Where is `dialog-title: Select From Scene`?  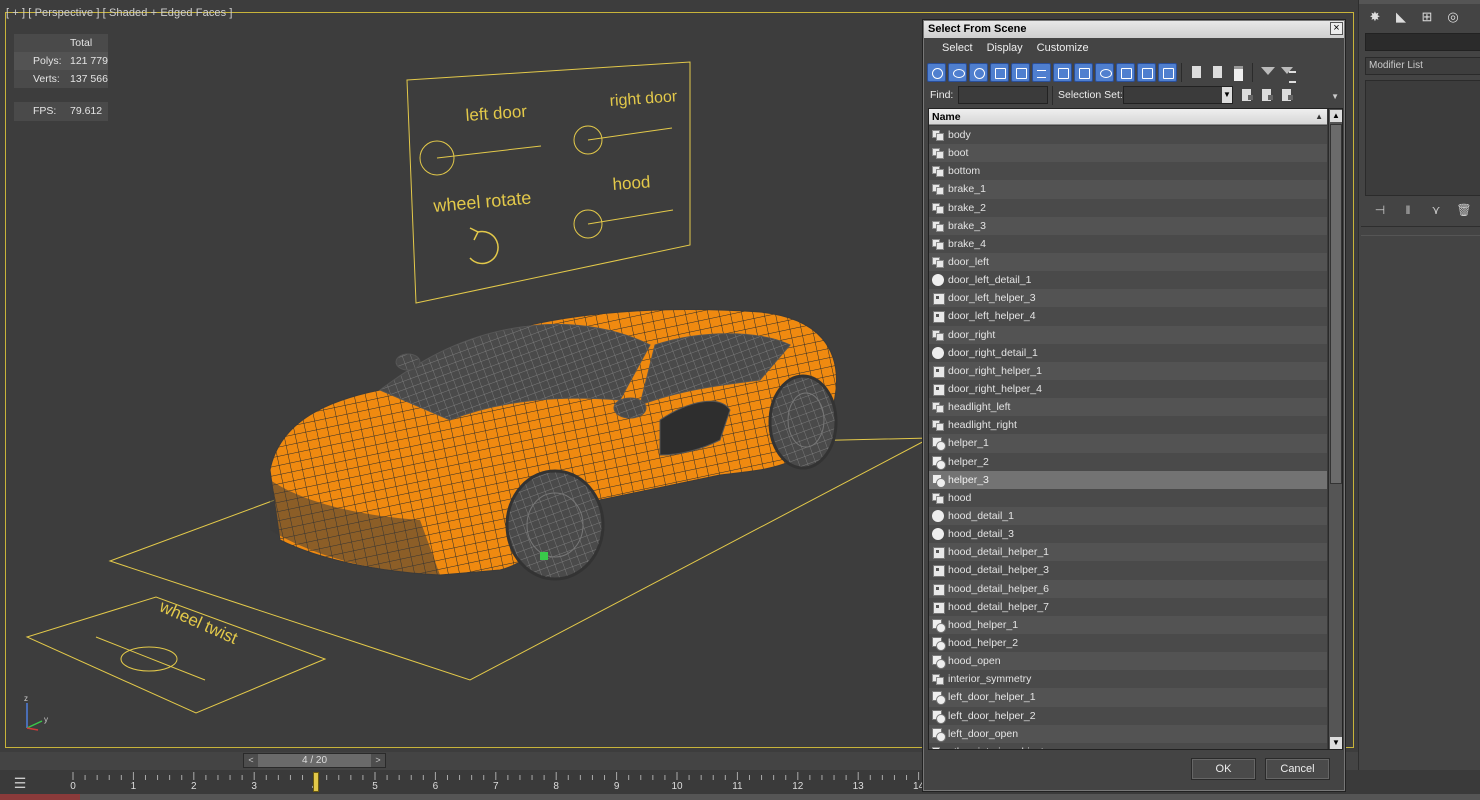 dialog-title: Select From Scene is located at coordinates (1134, 29).